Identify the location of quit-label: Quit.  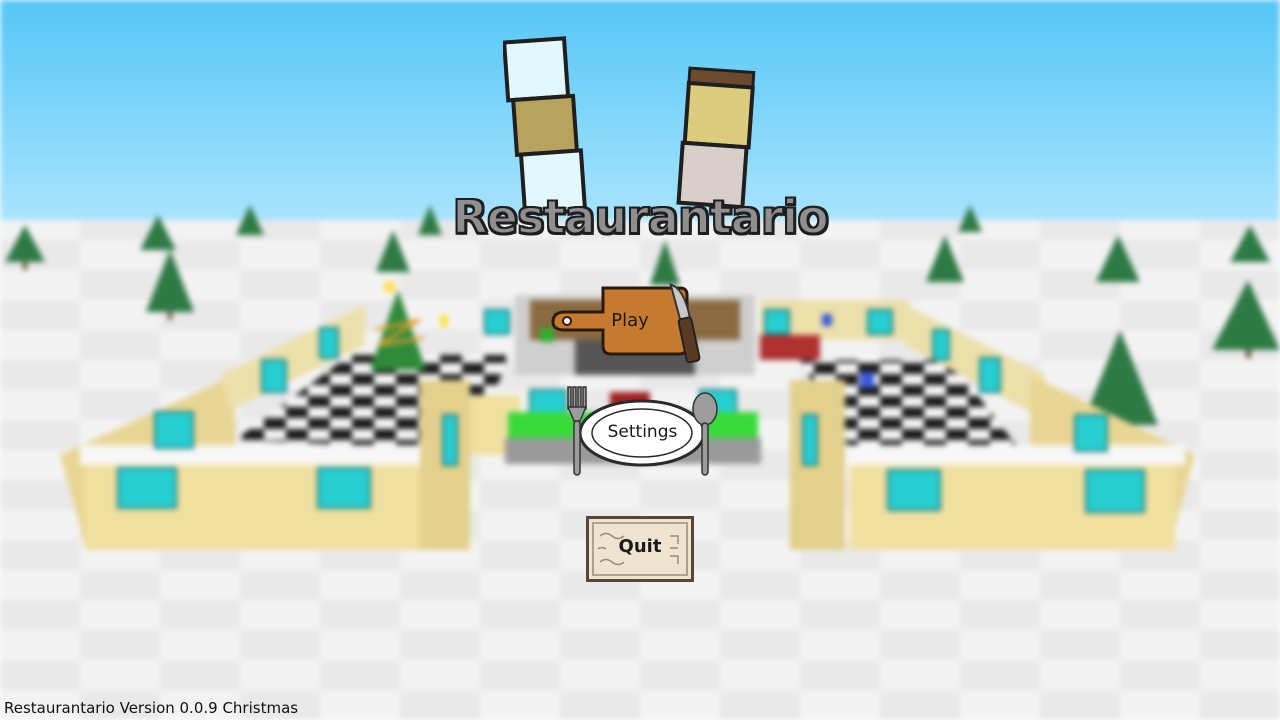
(640, 546).